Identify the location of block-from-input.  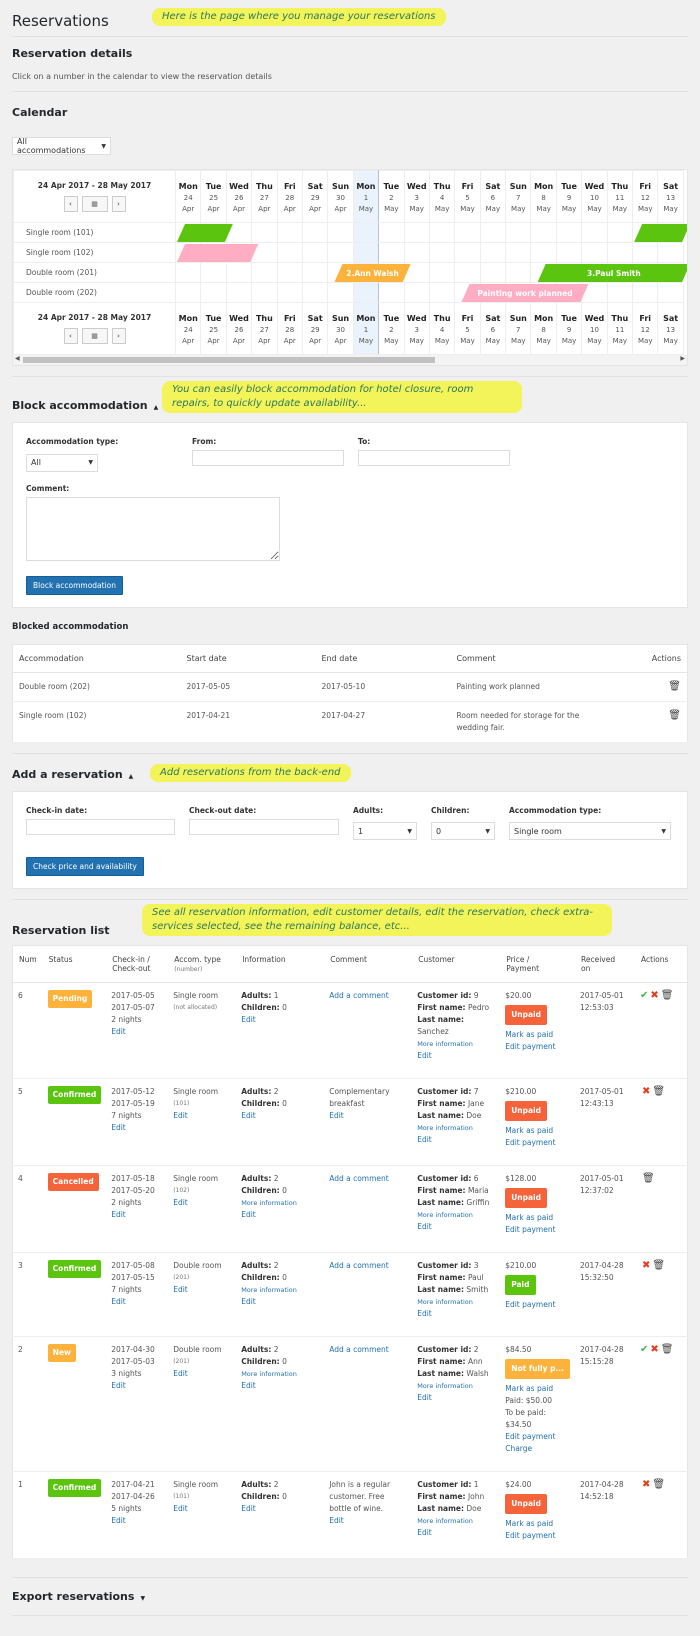
(268, 458).